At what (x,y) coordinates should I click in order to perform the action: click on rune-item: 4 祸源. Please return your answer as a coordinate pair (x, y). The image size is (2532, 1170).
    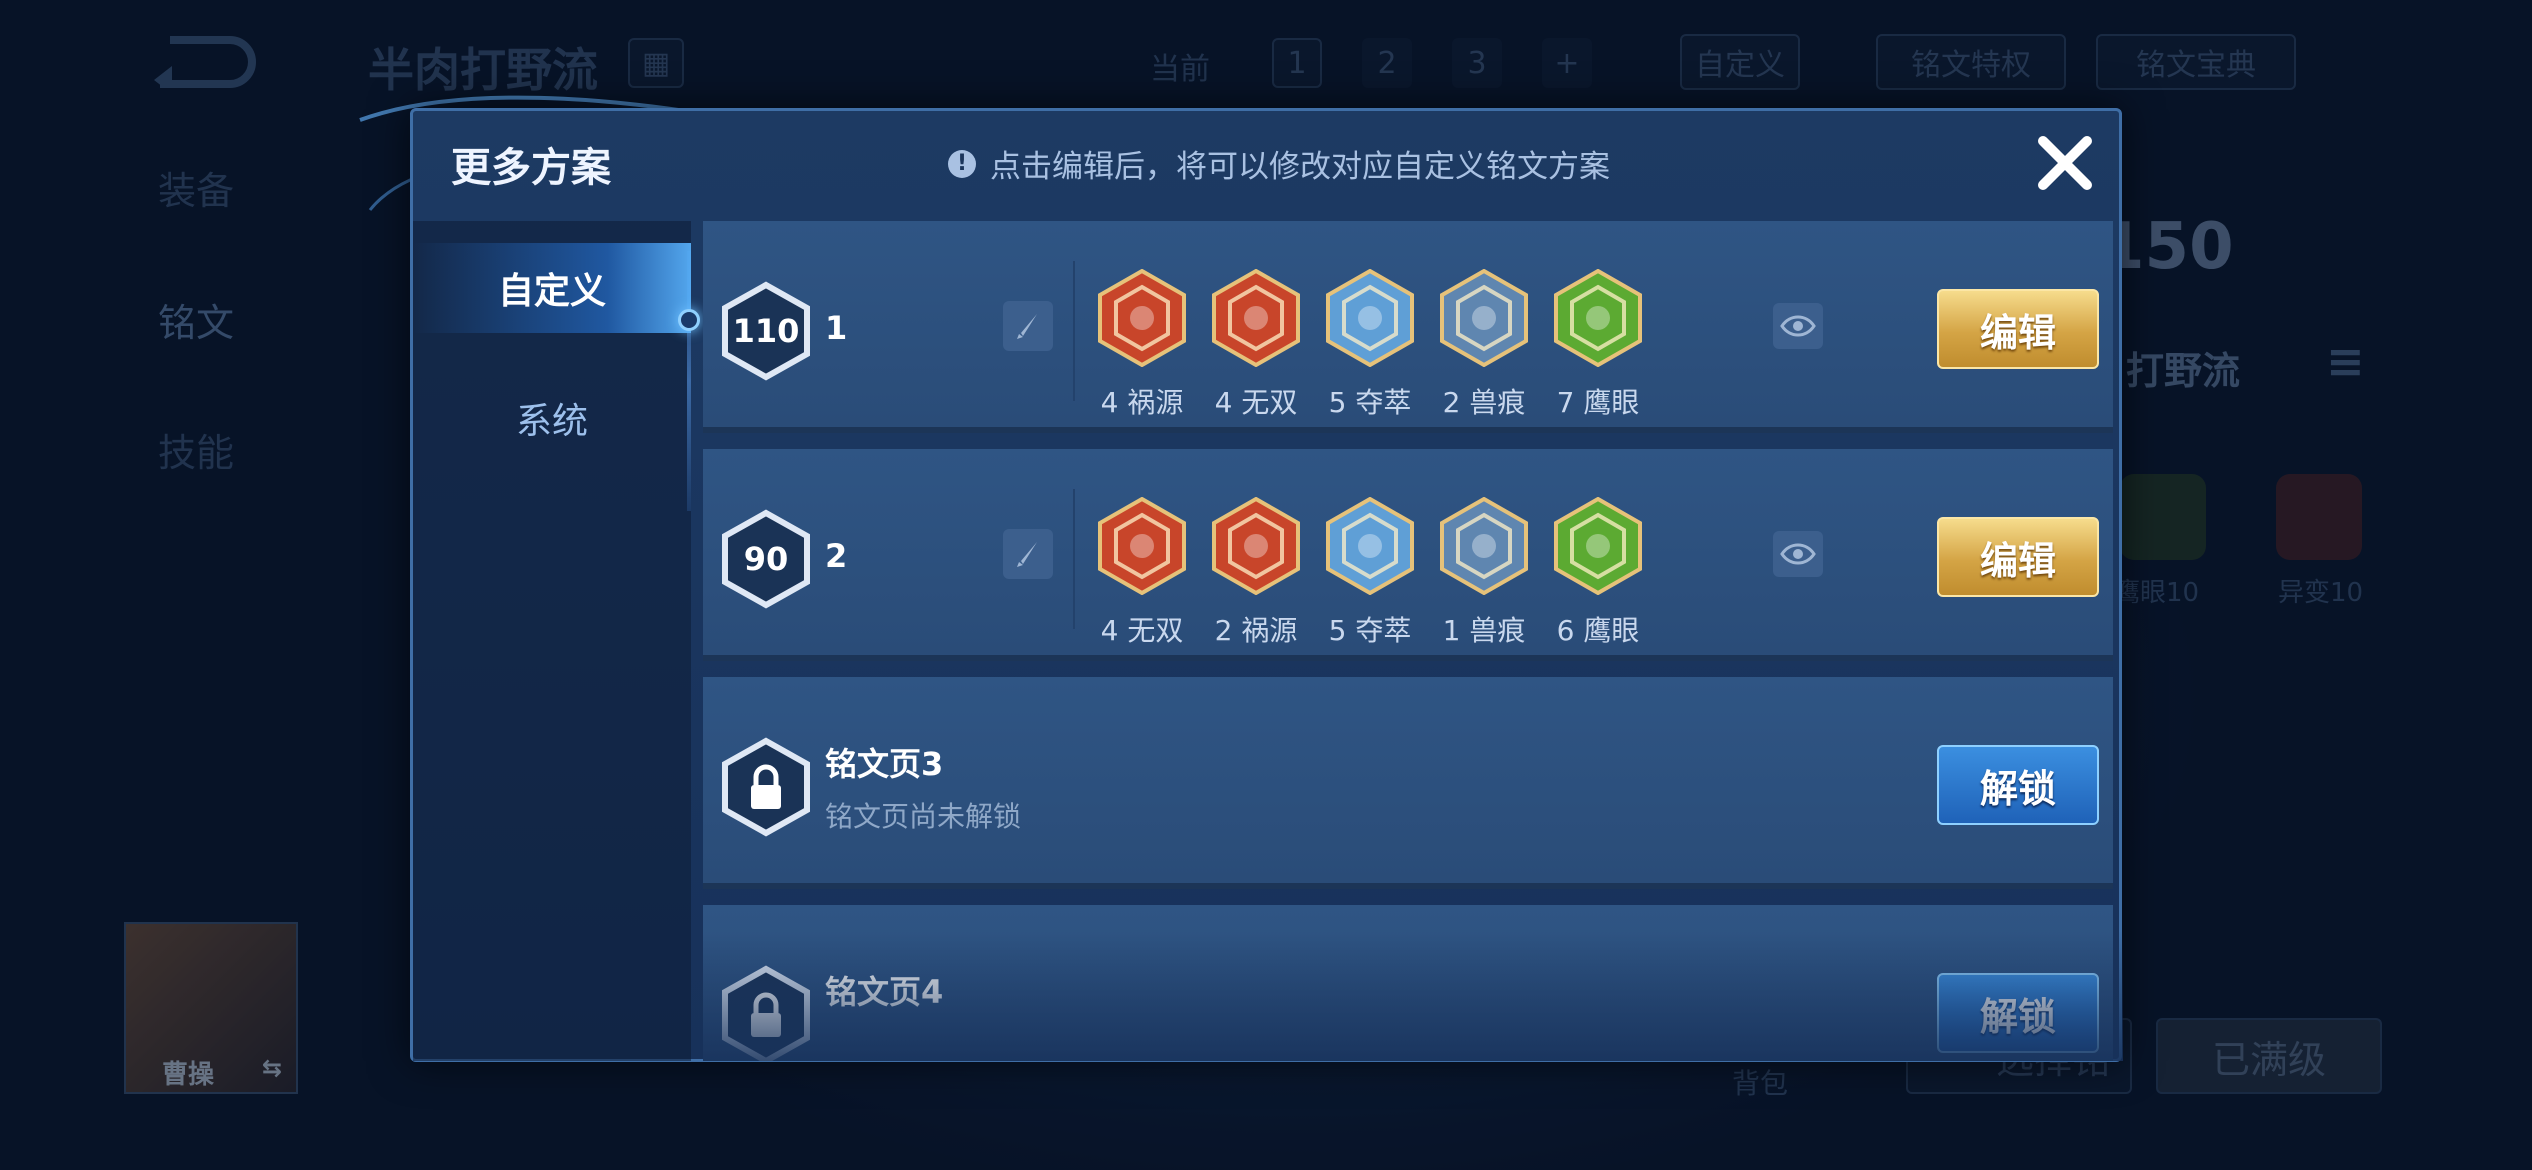
    Looking at the image, I should click on (1142, 344).